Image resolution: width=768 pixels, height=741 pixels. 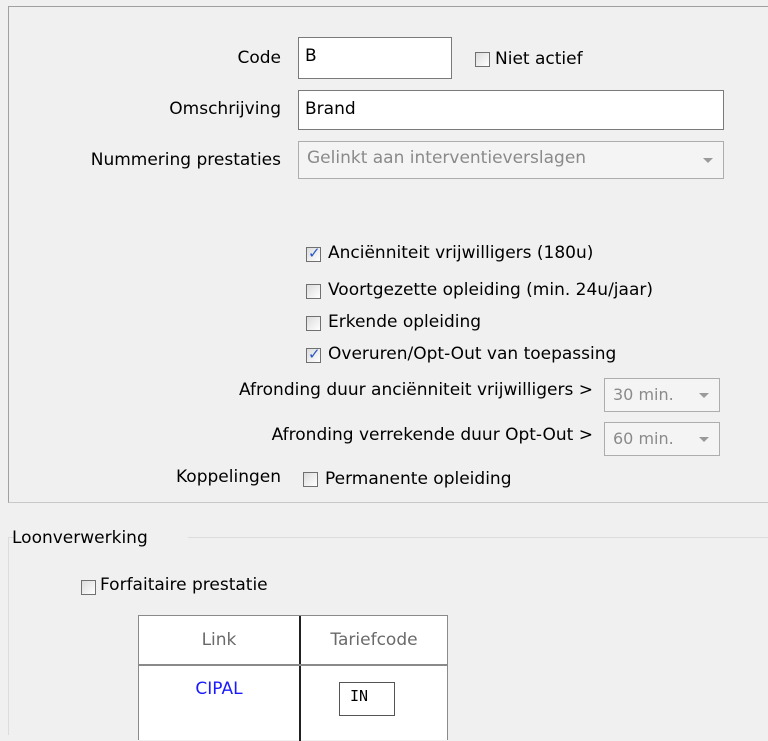 I want to click on header-divider, so click(x=293, y=665).